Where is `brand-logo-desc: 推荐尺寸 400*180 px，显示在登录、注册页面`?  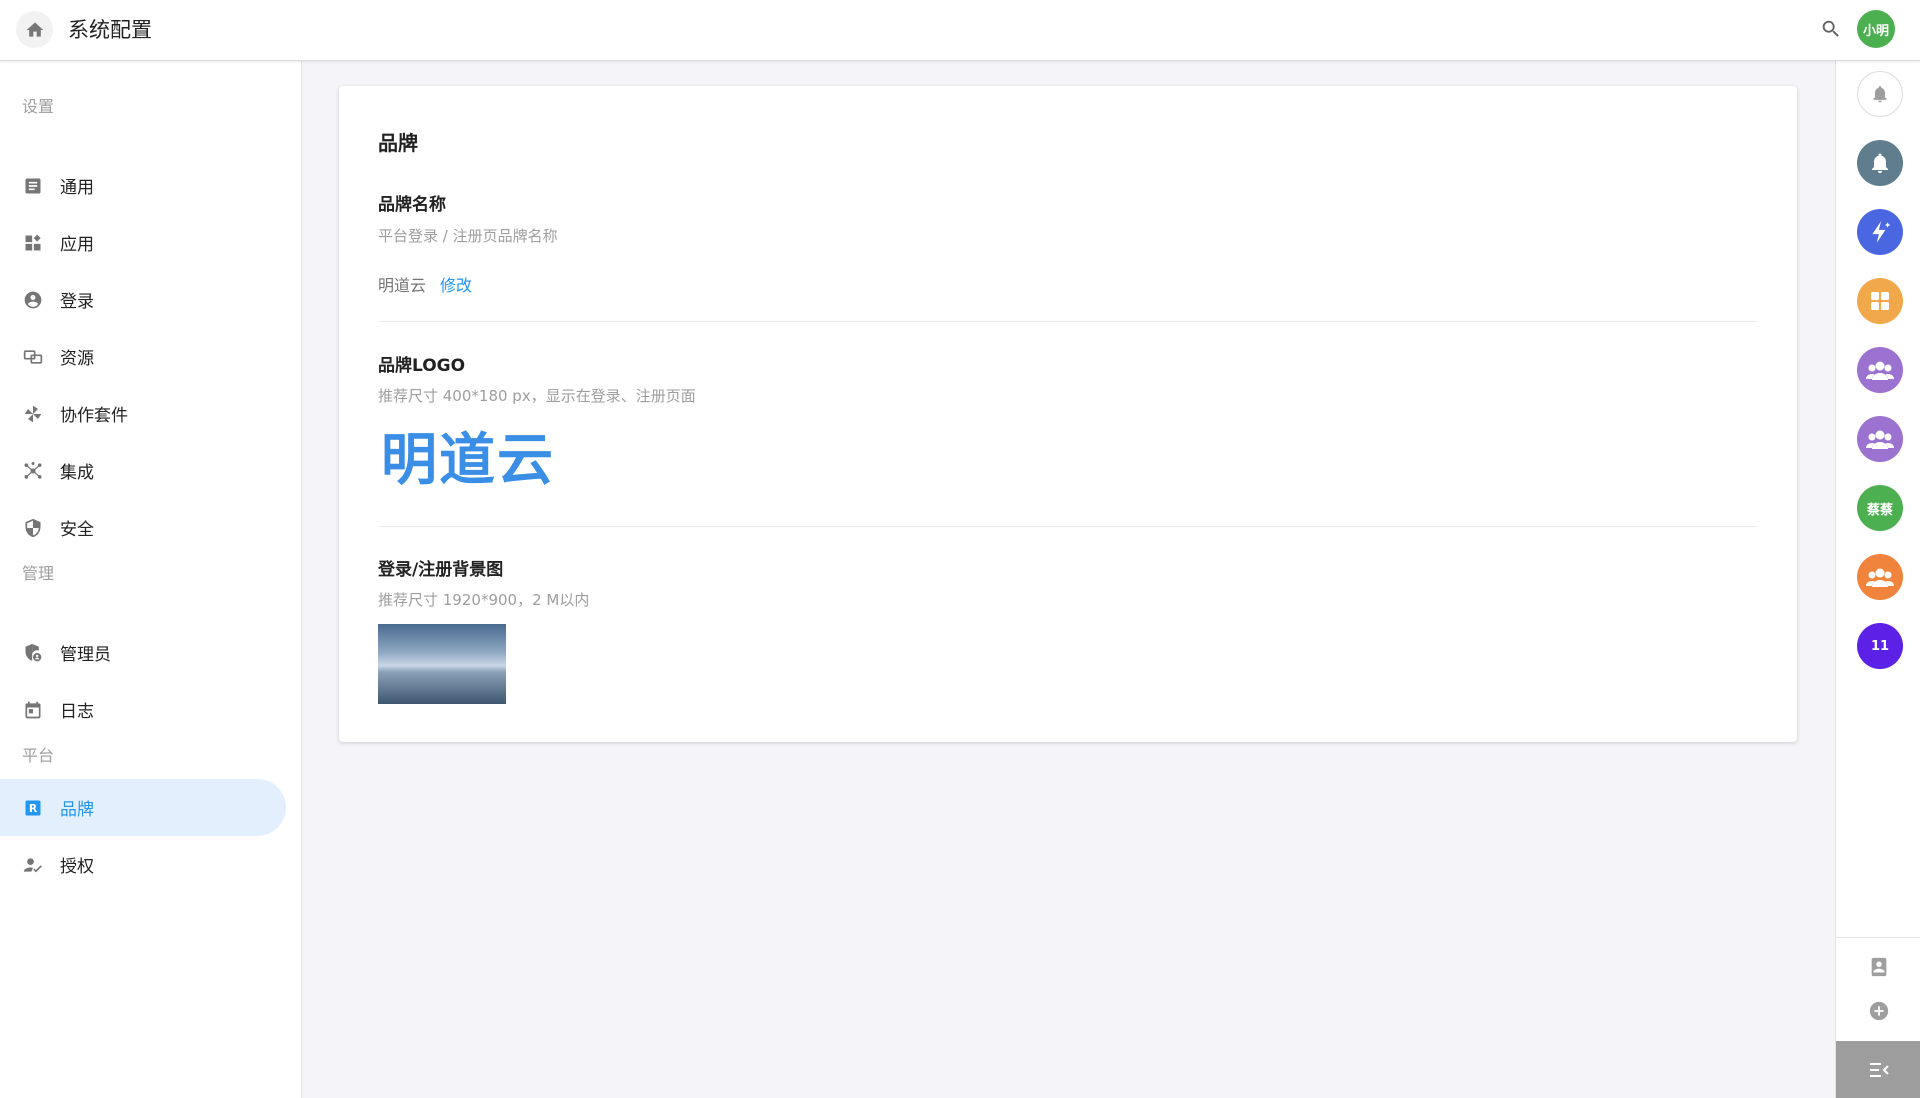 brand-logo-desc: 推荐尺寸 400*180 px，显示在登录、注册页面 is located at coordinates (537, 396).